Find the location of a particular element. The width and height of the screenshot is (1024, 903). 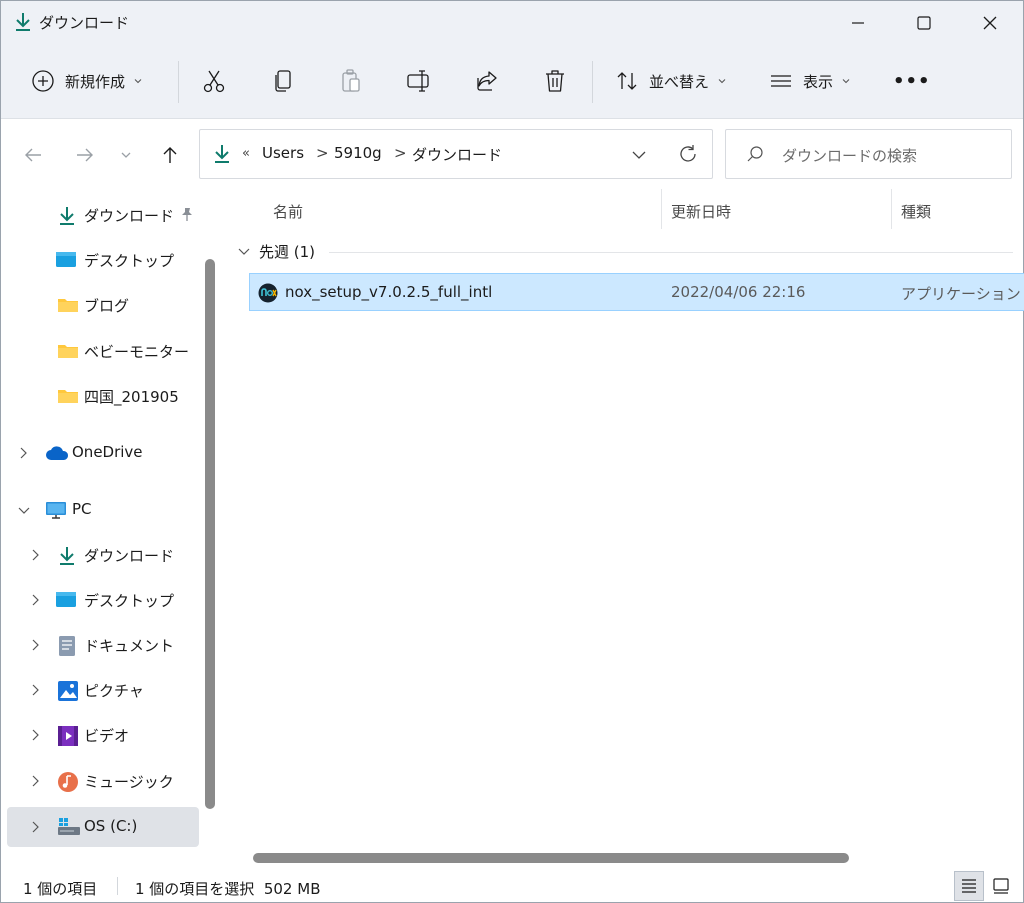

more-icon: ••• is located at coordinates (912, 81).